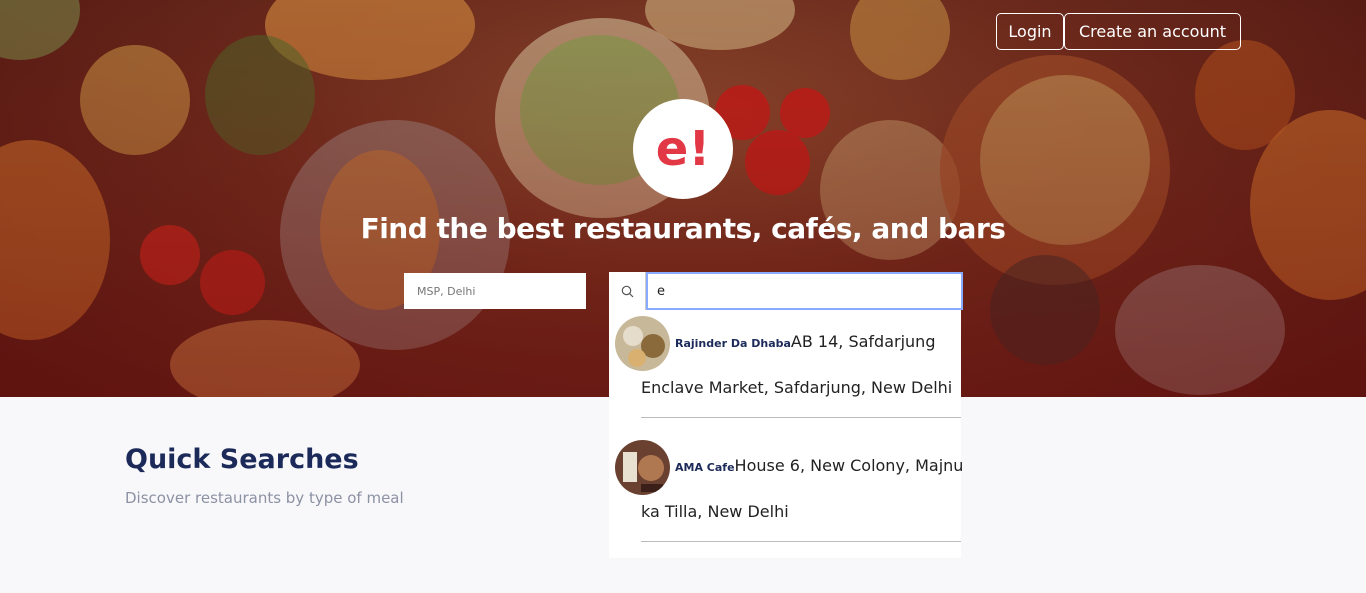  Describe the element at coordinates (495, 291) in the screenshot. I see `location-input` at that location.